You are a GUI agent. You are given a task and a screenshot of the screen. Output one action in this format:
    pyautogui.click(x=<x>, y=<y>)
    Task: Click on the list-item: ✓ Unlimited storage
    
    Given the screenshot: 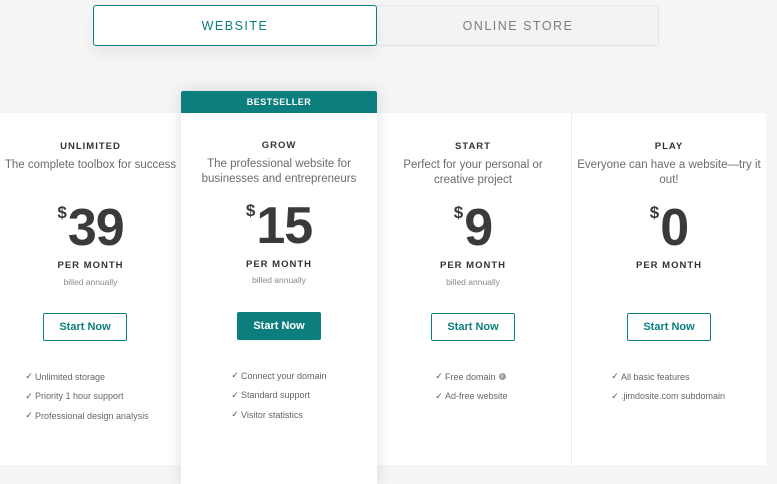 What is the action you would take?
    pyautogui.click(x=86, y=377)
    